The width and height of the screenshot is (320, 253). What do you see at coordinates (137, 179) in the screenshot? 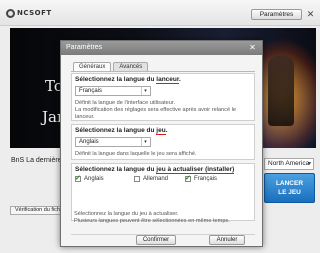
I see `checkbox-german-box` at bounding box center [137, 179].